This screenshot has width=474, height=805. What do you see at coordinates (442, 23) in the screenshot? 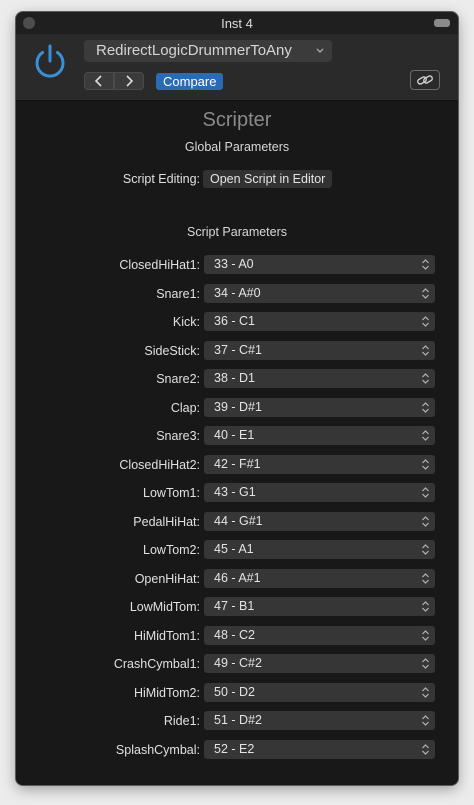
I see `resize-window-button` at bounding box center [442, 23].